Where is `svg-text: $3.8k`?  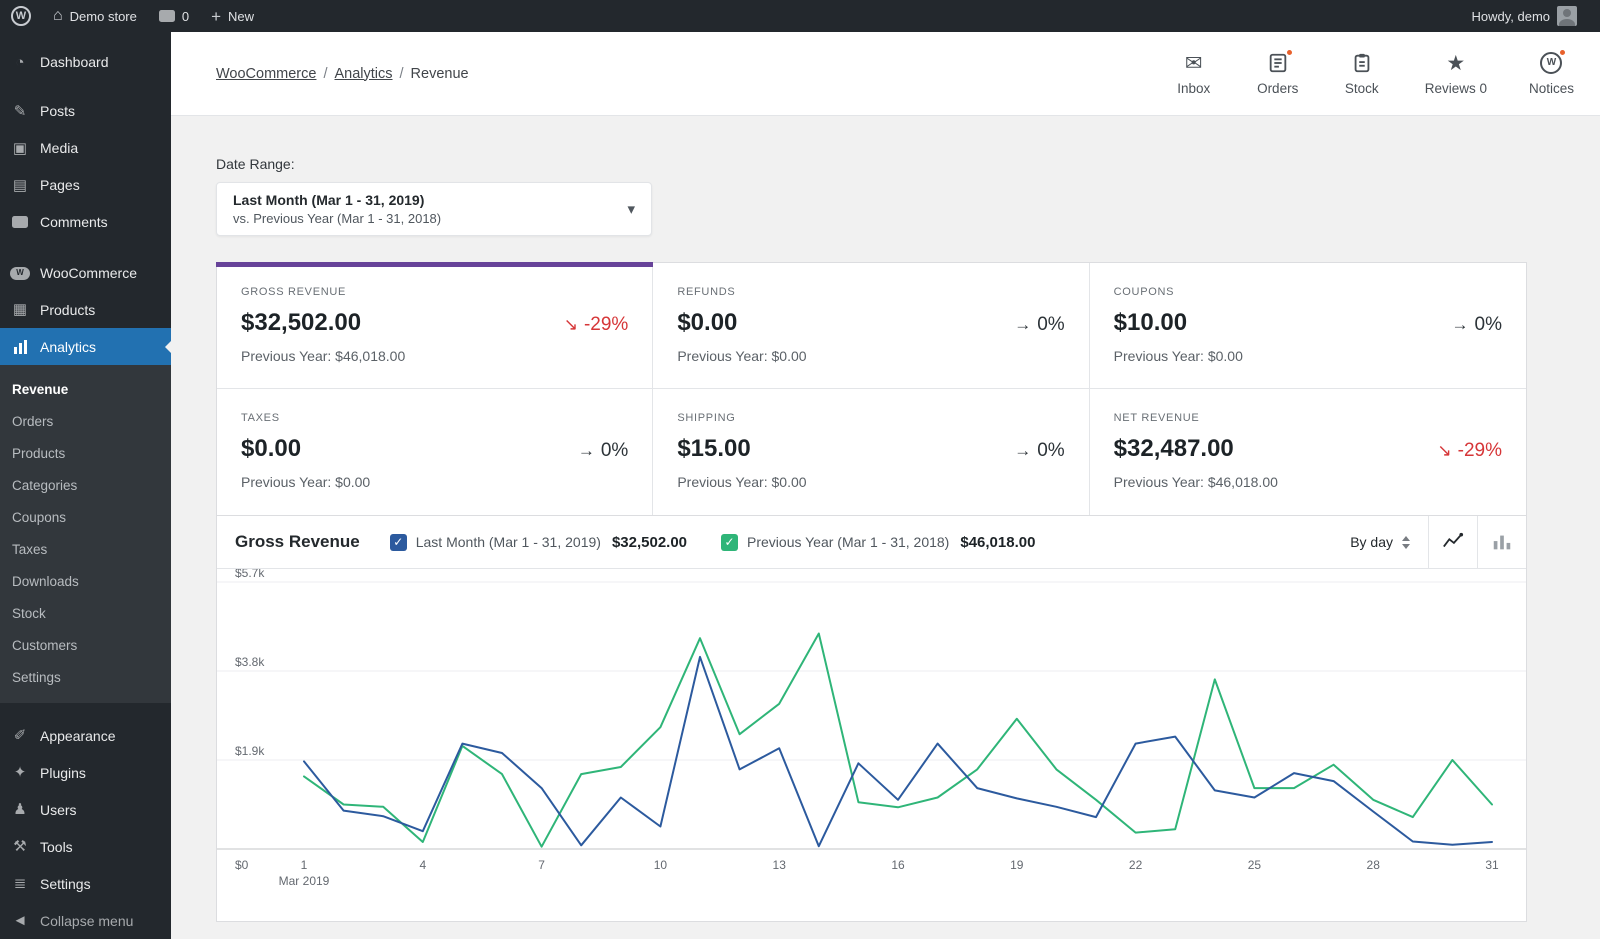 svg-text: $3.8k is located at coordinates (250, 662).